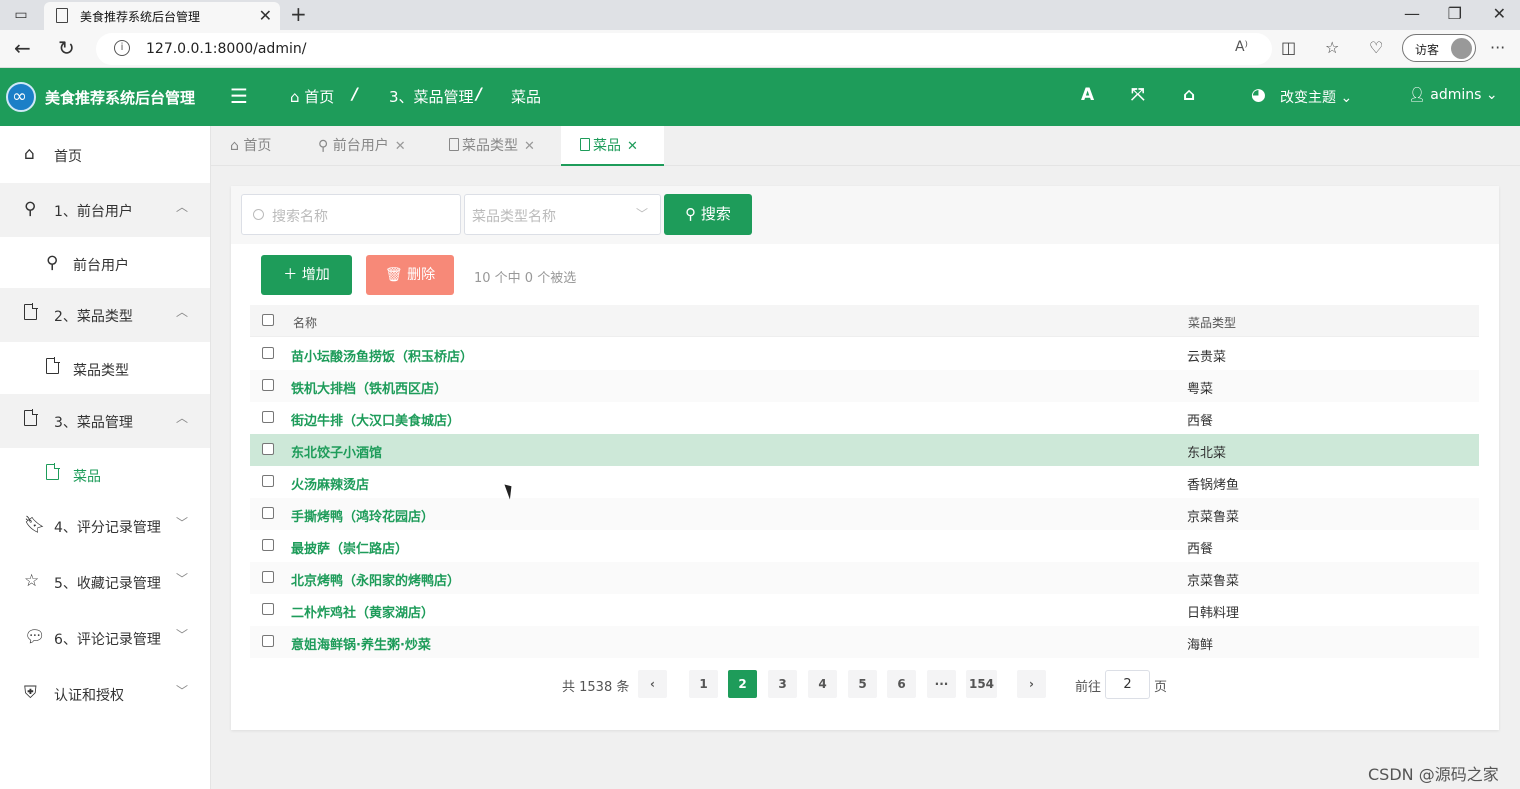  Describe the element at coordinates (1376, 47) in the screenshot. I see `performance-icon: ♡` at that location.